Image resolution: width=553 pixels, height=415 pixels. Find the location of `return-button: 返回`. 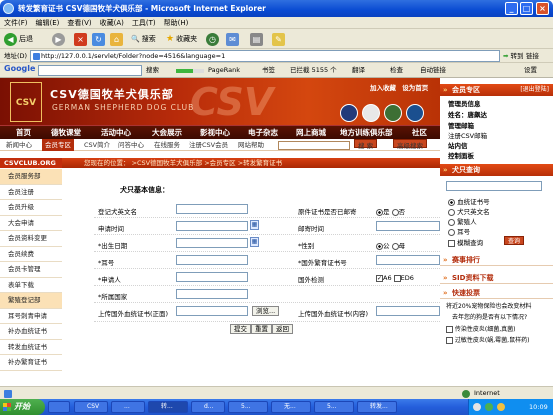

return-button: 返回 is located at coordinates (282, 329).